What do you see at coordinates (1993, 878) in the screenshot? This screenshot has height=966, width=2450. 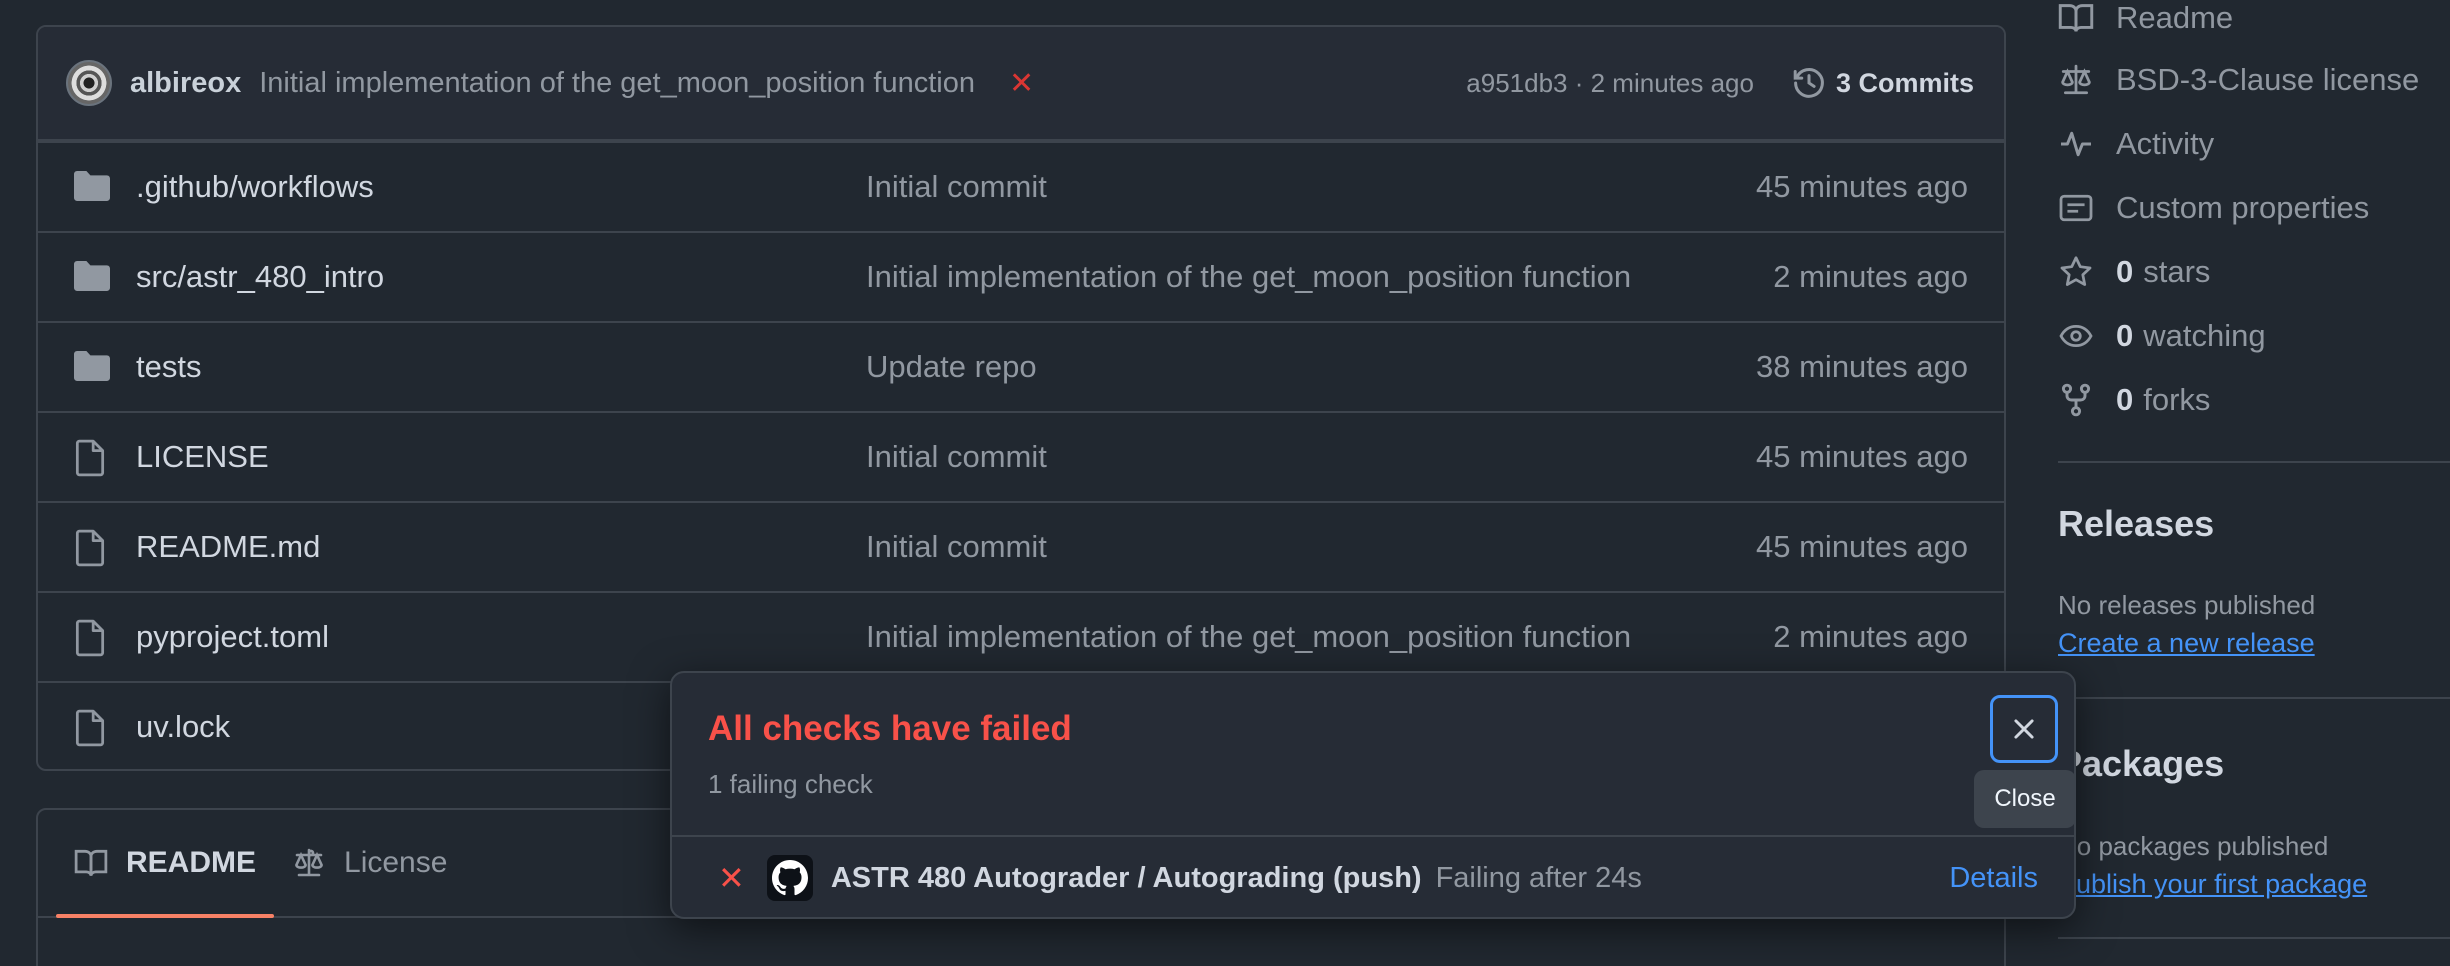 I see `details-link: Details` at bounding box center [1993, 878].